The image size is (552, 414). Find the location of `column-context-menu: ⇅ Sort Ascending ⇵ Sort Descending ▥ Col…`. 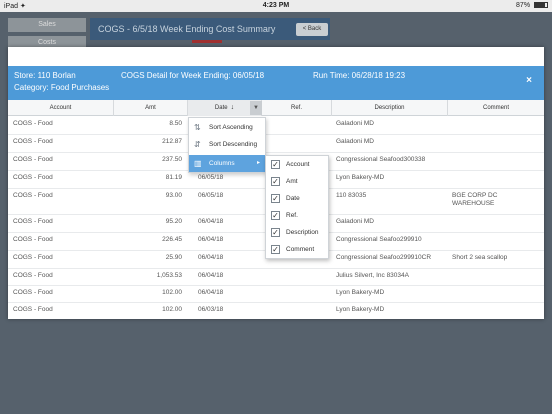

column-context-menu: ⇅ Sort Ascending ⇵ Sort Descending ▥ Col… is located at coordinates (227, 145).